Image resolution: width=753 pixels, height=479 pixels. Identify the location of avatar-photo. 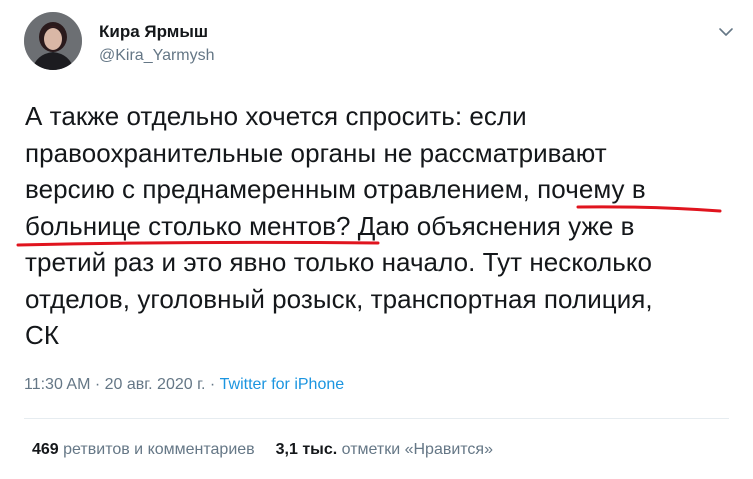
(53, 41).